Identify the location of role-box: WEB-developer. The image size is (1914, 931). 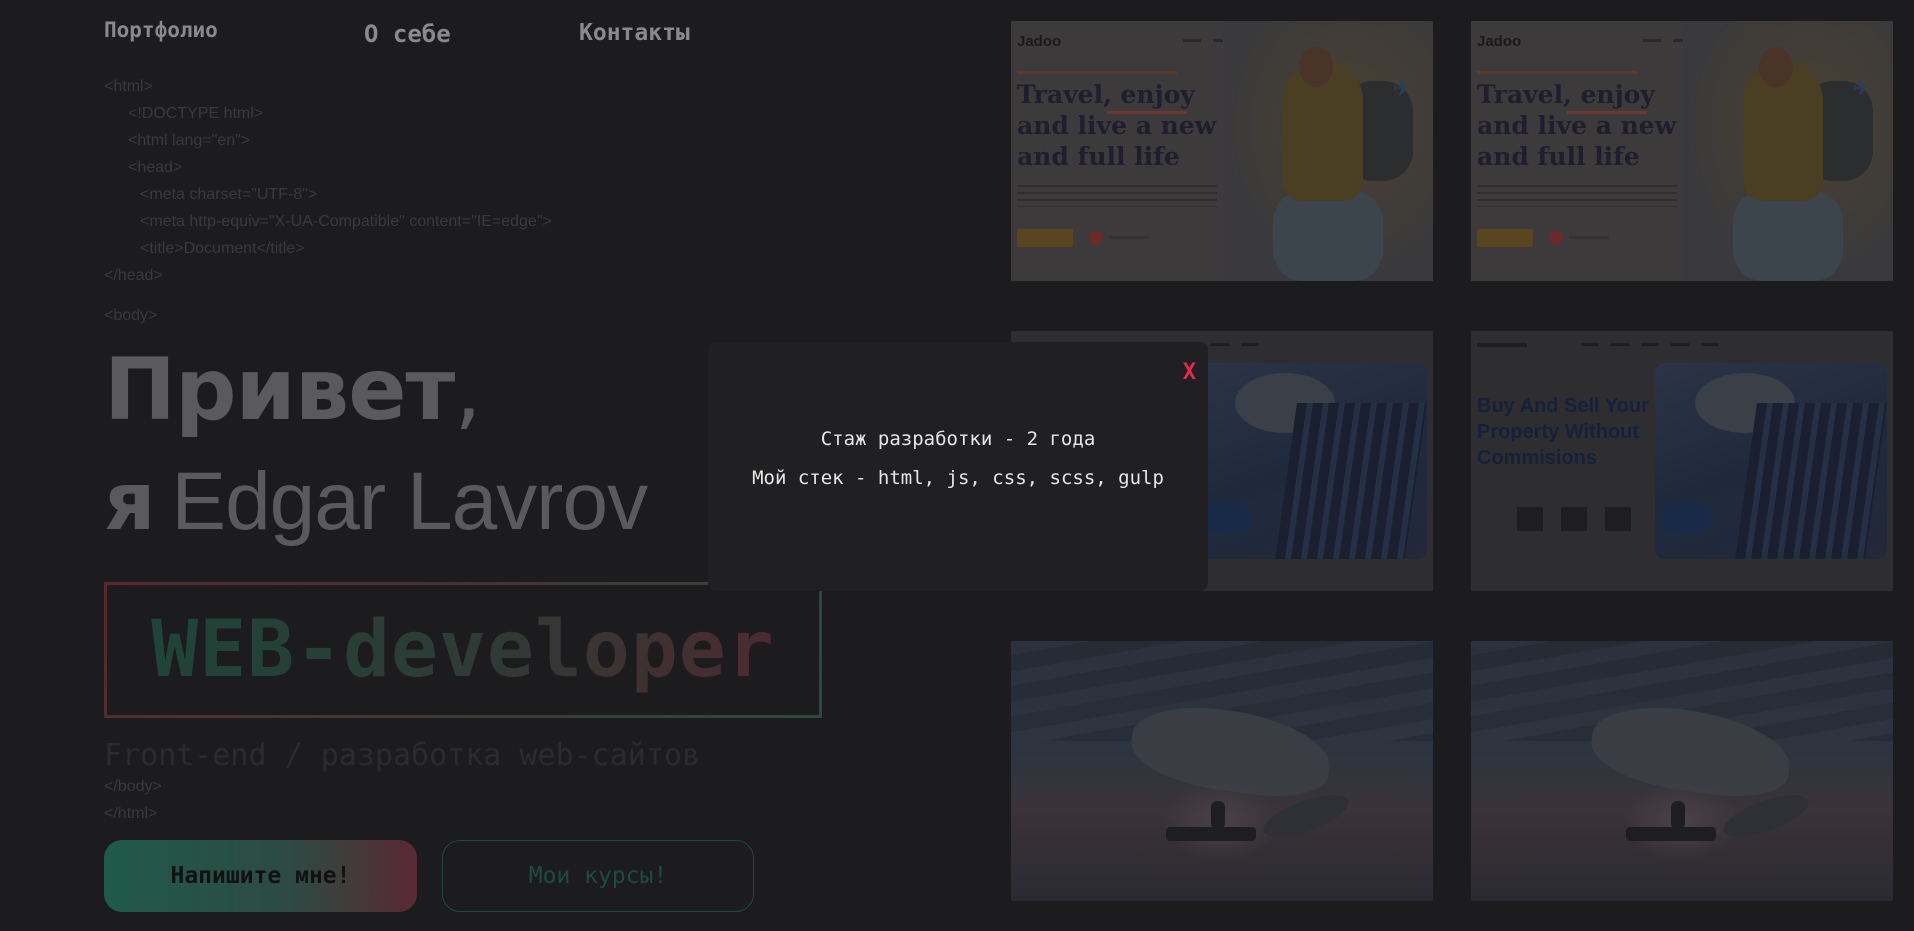
(463, 650).